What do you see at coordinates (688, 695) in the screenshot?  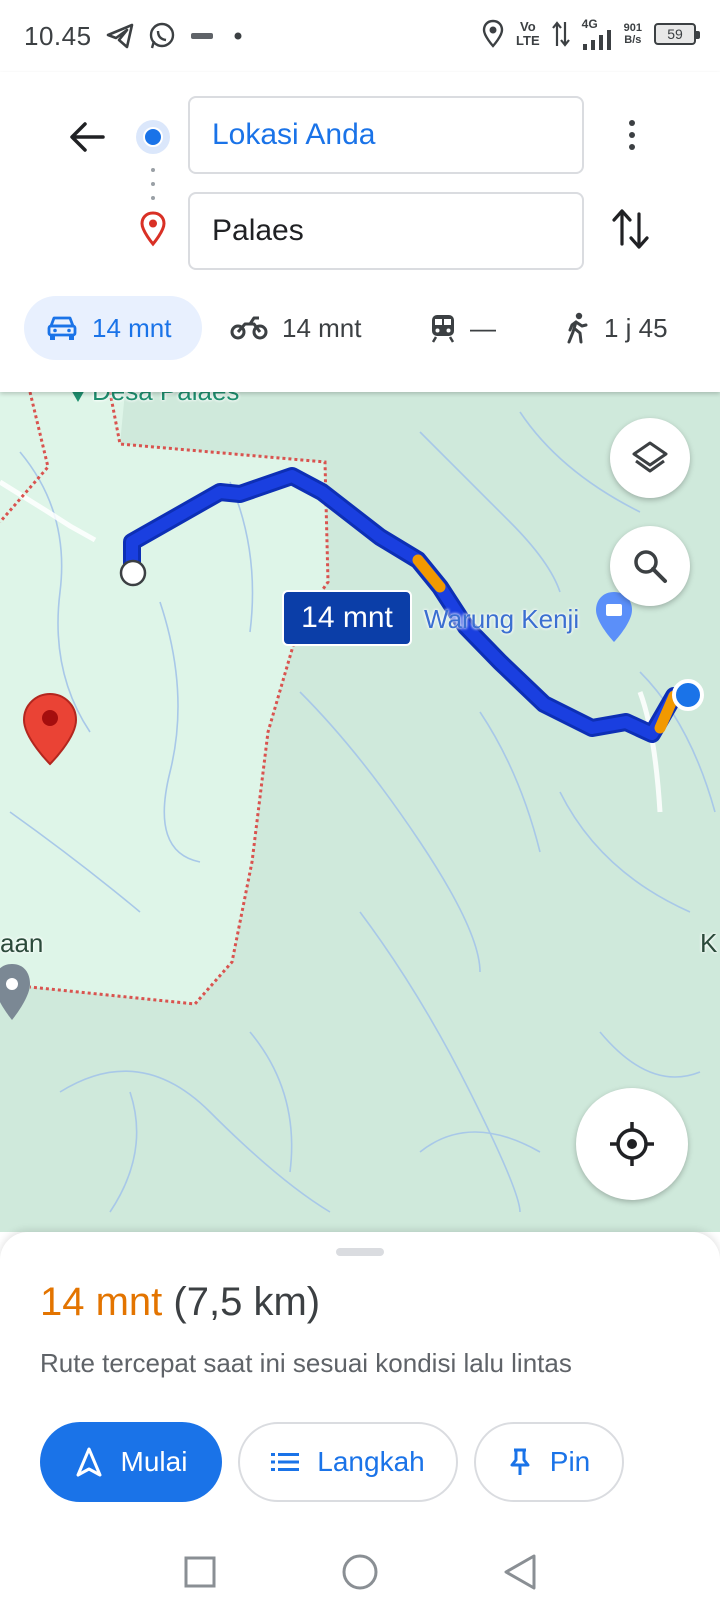 I see `current-location-dot` at bounding box center [688, 695].